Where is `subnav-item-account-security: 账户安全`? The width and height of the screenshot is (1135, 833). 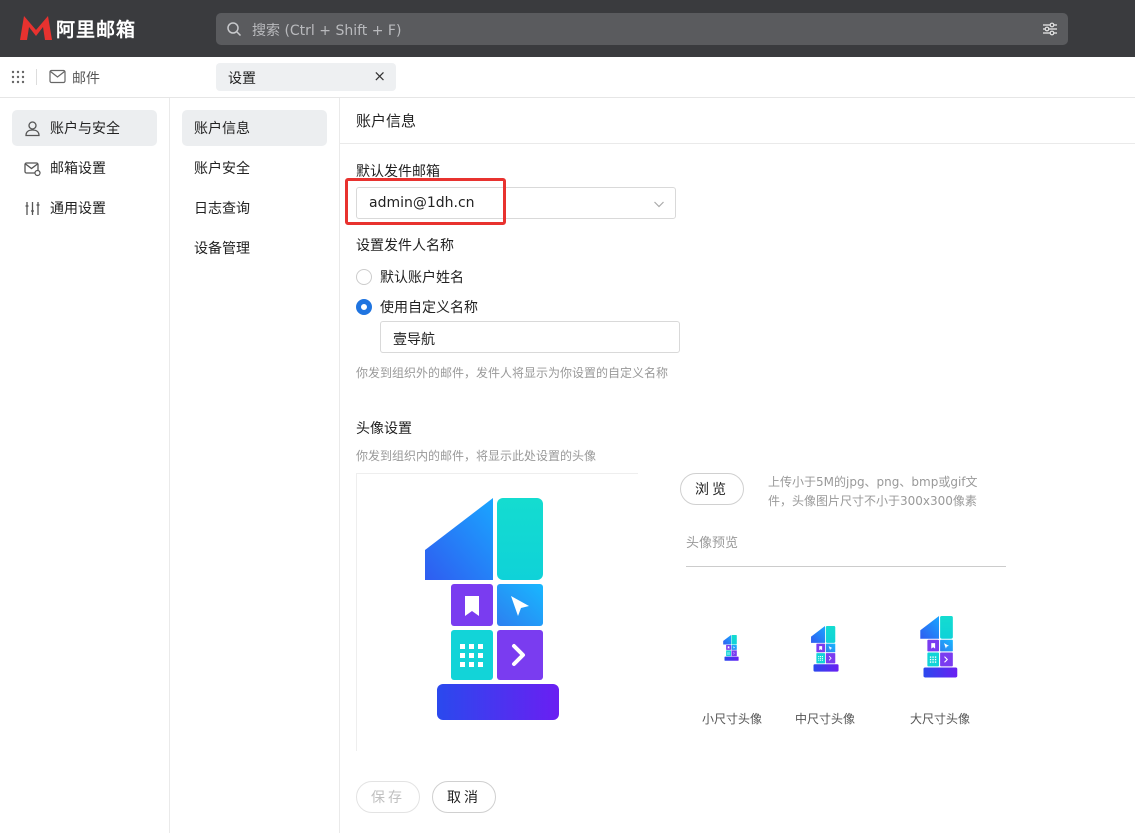
subnav-item-account-security: 账户安全 is located at coordinates (254, 168).